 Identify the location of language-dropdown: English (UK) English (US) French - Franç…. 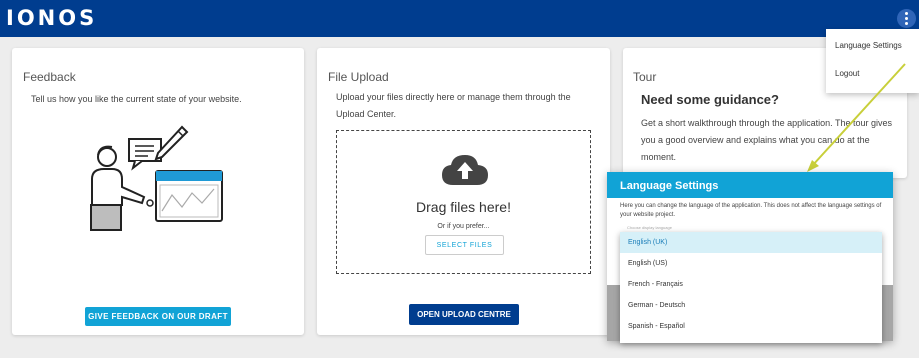
(751, 287).